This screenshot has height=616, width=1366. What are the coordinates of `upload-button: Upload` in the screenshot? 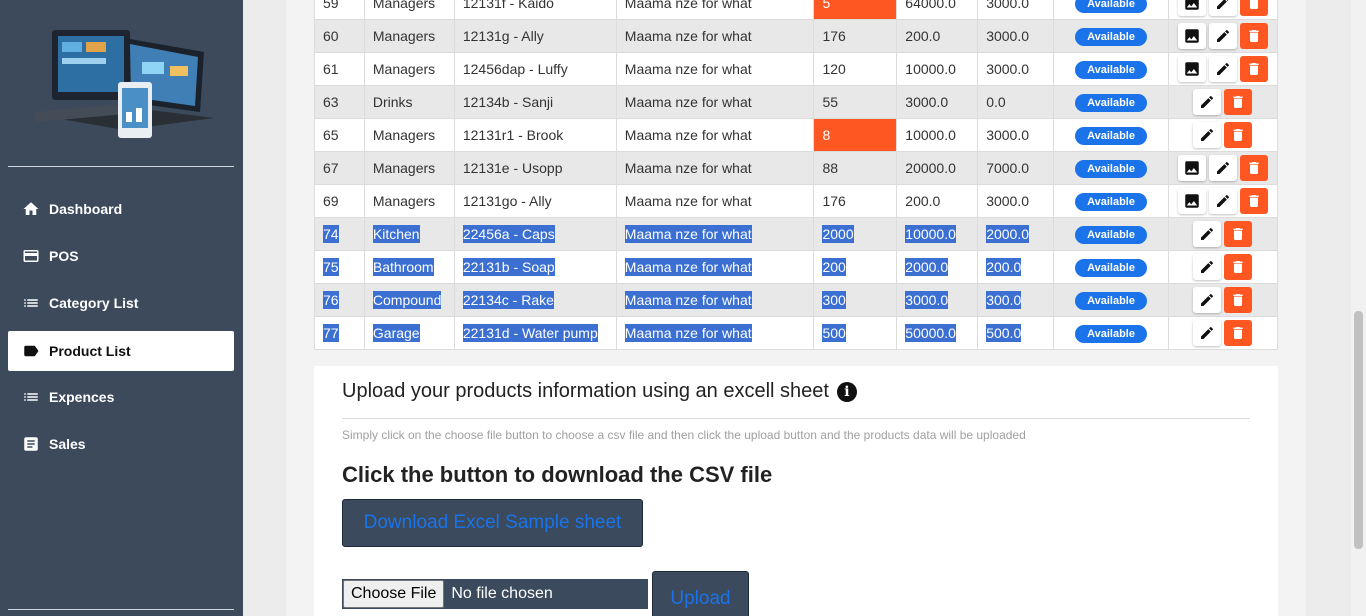 It's located at (700, 593).